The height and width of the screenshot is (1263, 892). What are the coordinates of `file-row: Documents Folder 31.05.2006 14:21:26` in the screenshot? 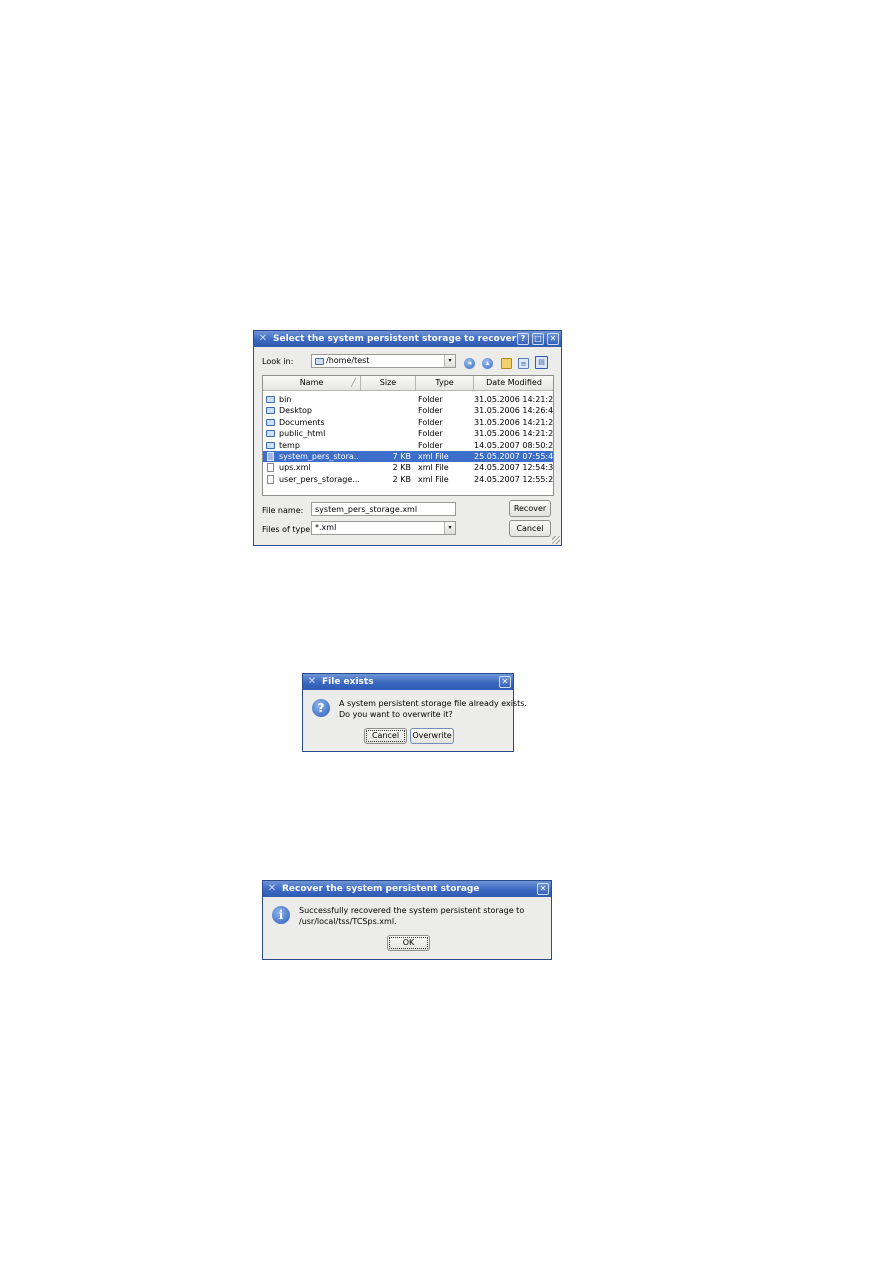 It's located at (408, 422).